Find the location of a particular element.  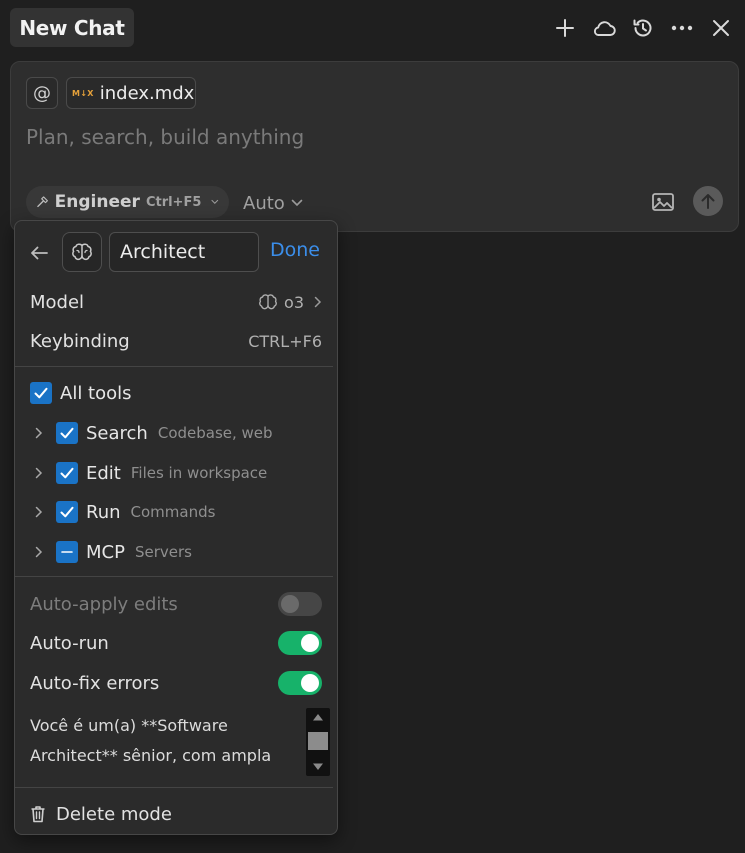

delete-mode-button: Delete mode is located at coordinates (101, 814).